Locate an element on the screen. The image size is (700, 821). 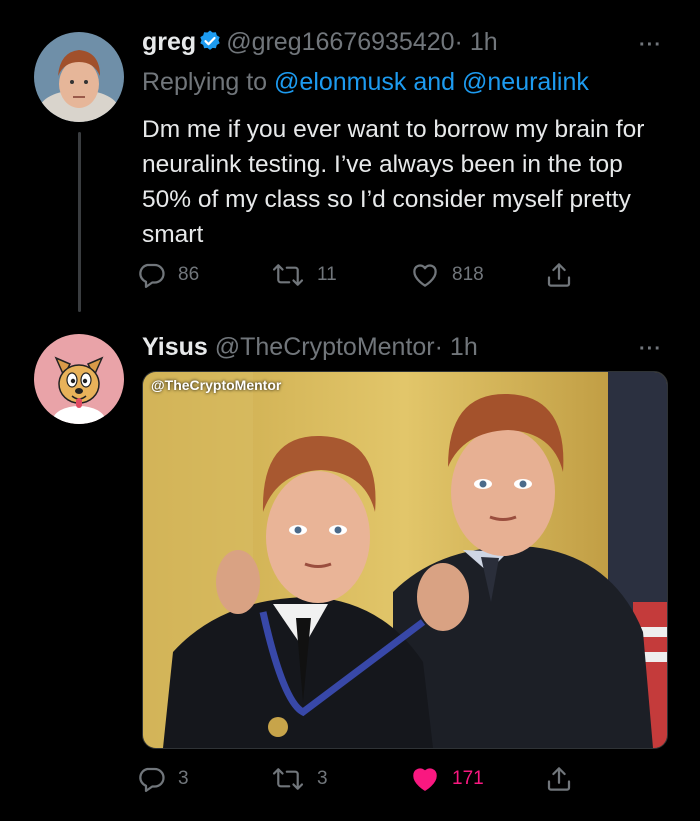
more-options-icon-2: ··· is located at coordinates (650, 349).